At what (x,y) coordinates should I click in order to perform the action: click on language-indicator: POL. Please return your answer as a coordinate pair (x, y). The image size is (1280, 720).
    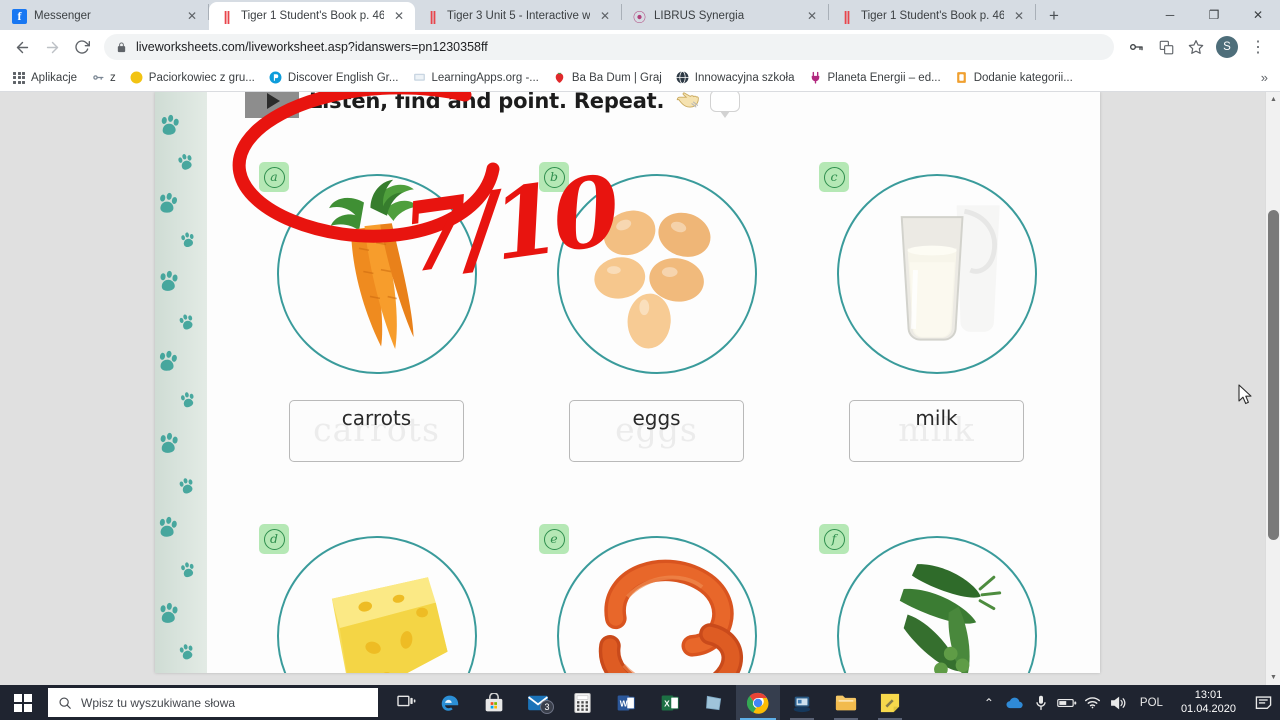
    Looking at the image, I should click on (1151, 702).